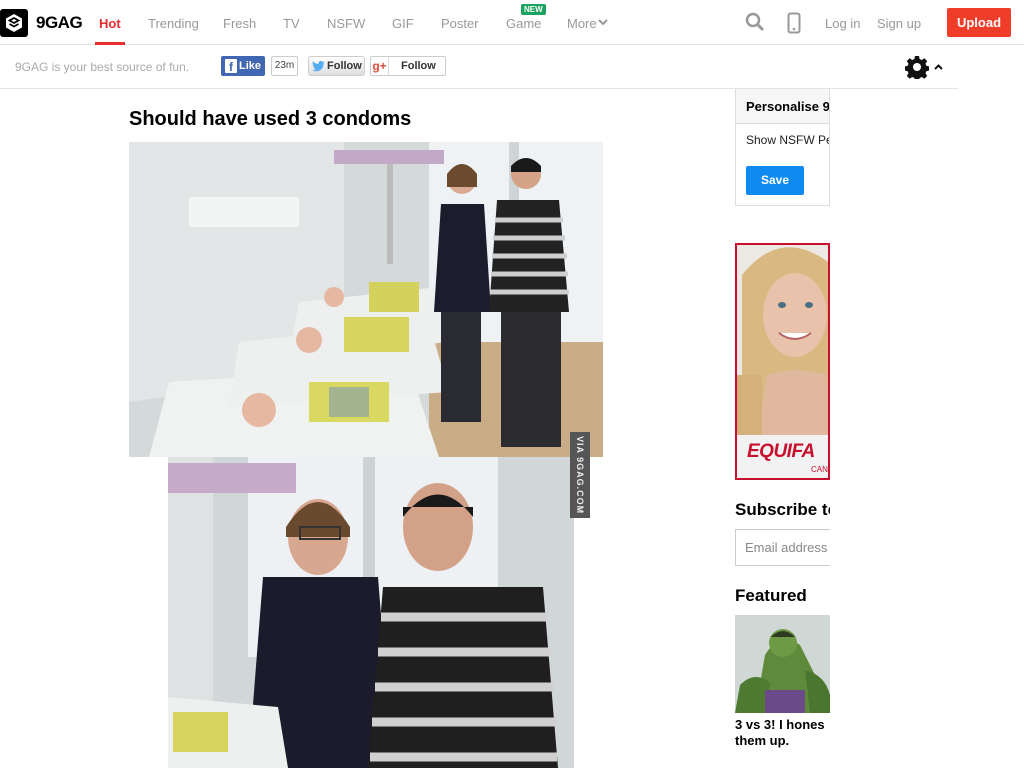 The width and height of the screenshot is (1024, 768). I want to click on featured-caption: 3 vs 3! I hones them up., so click(782, 733).